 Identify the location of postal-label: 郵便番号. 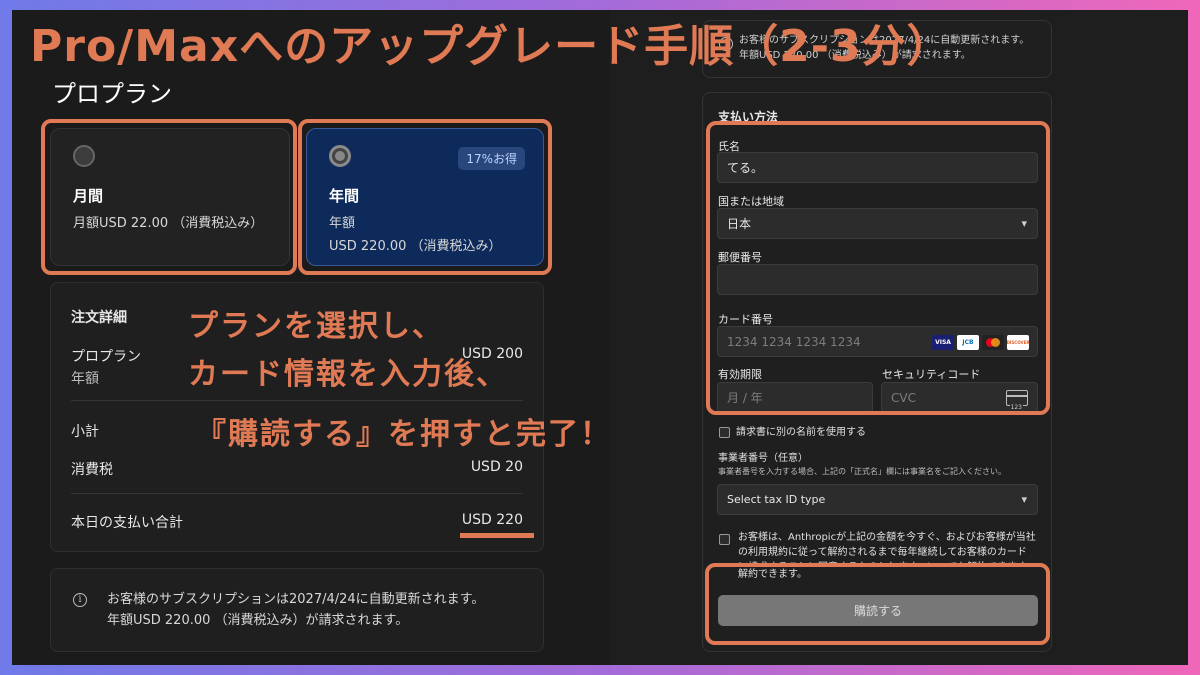
(740, 257).